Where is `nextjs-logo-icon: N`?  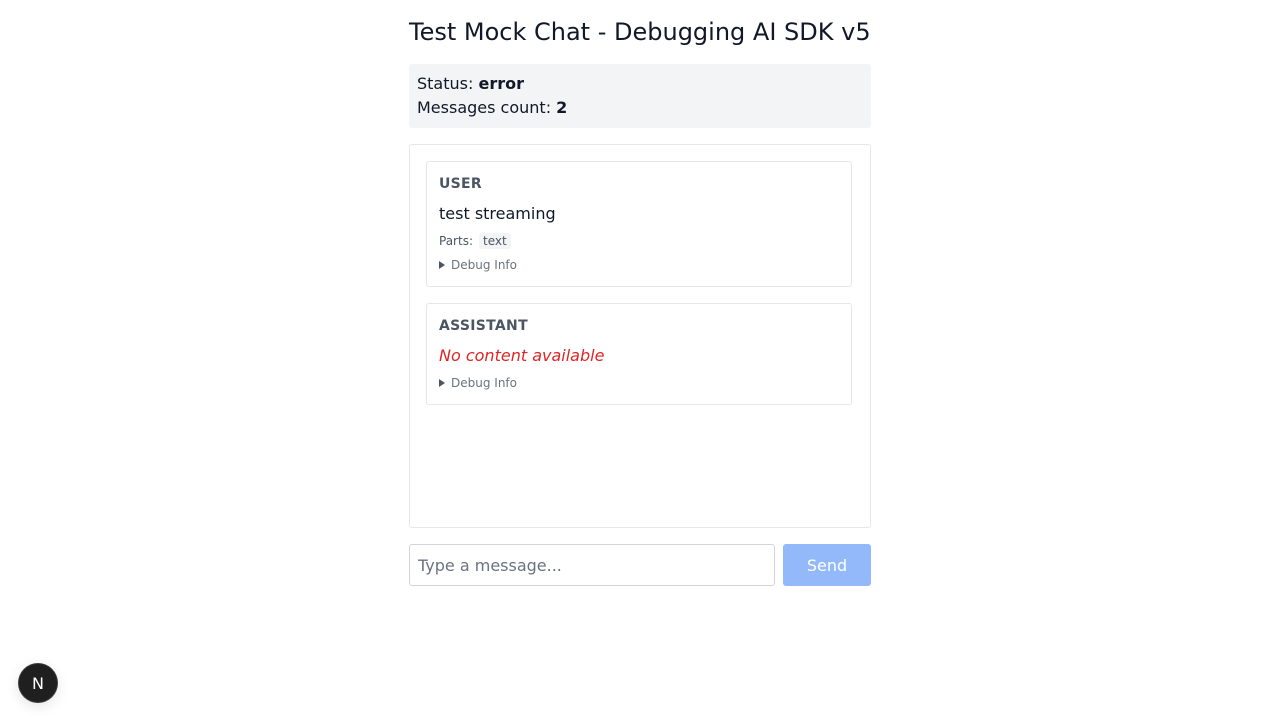
nextjs-logo-icon: N is located at coordinates (38, 683).